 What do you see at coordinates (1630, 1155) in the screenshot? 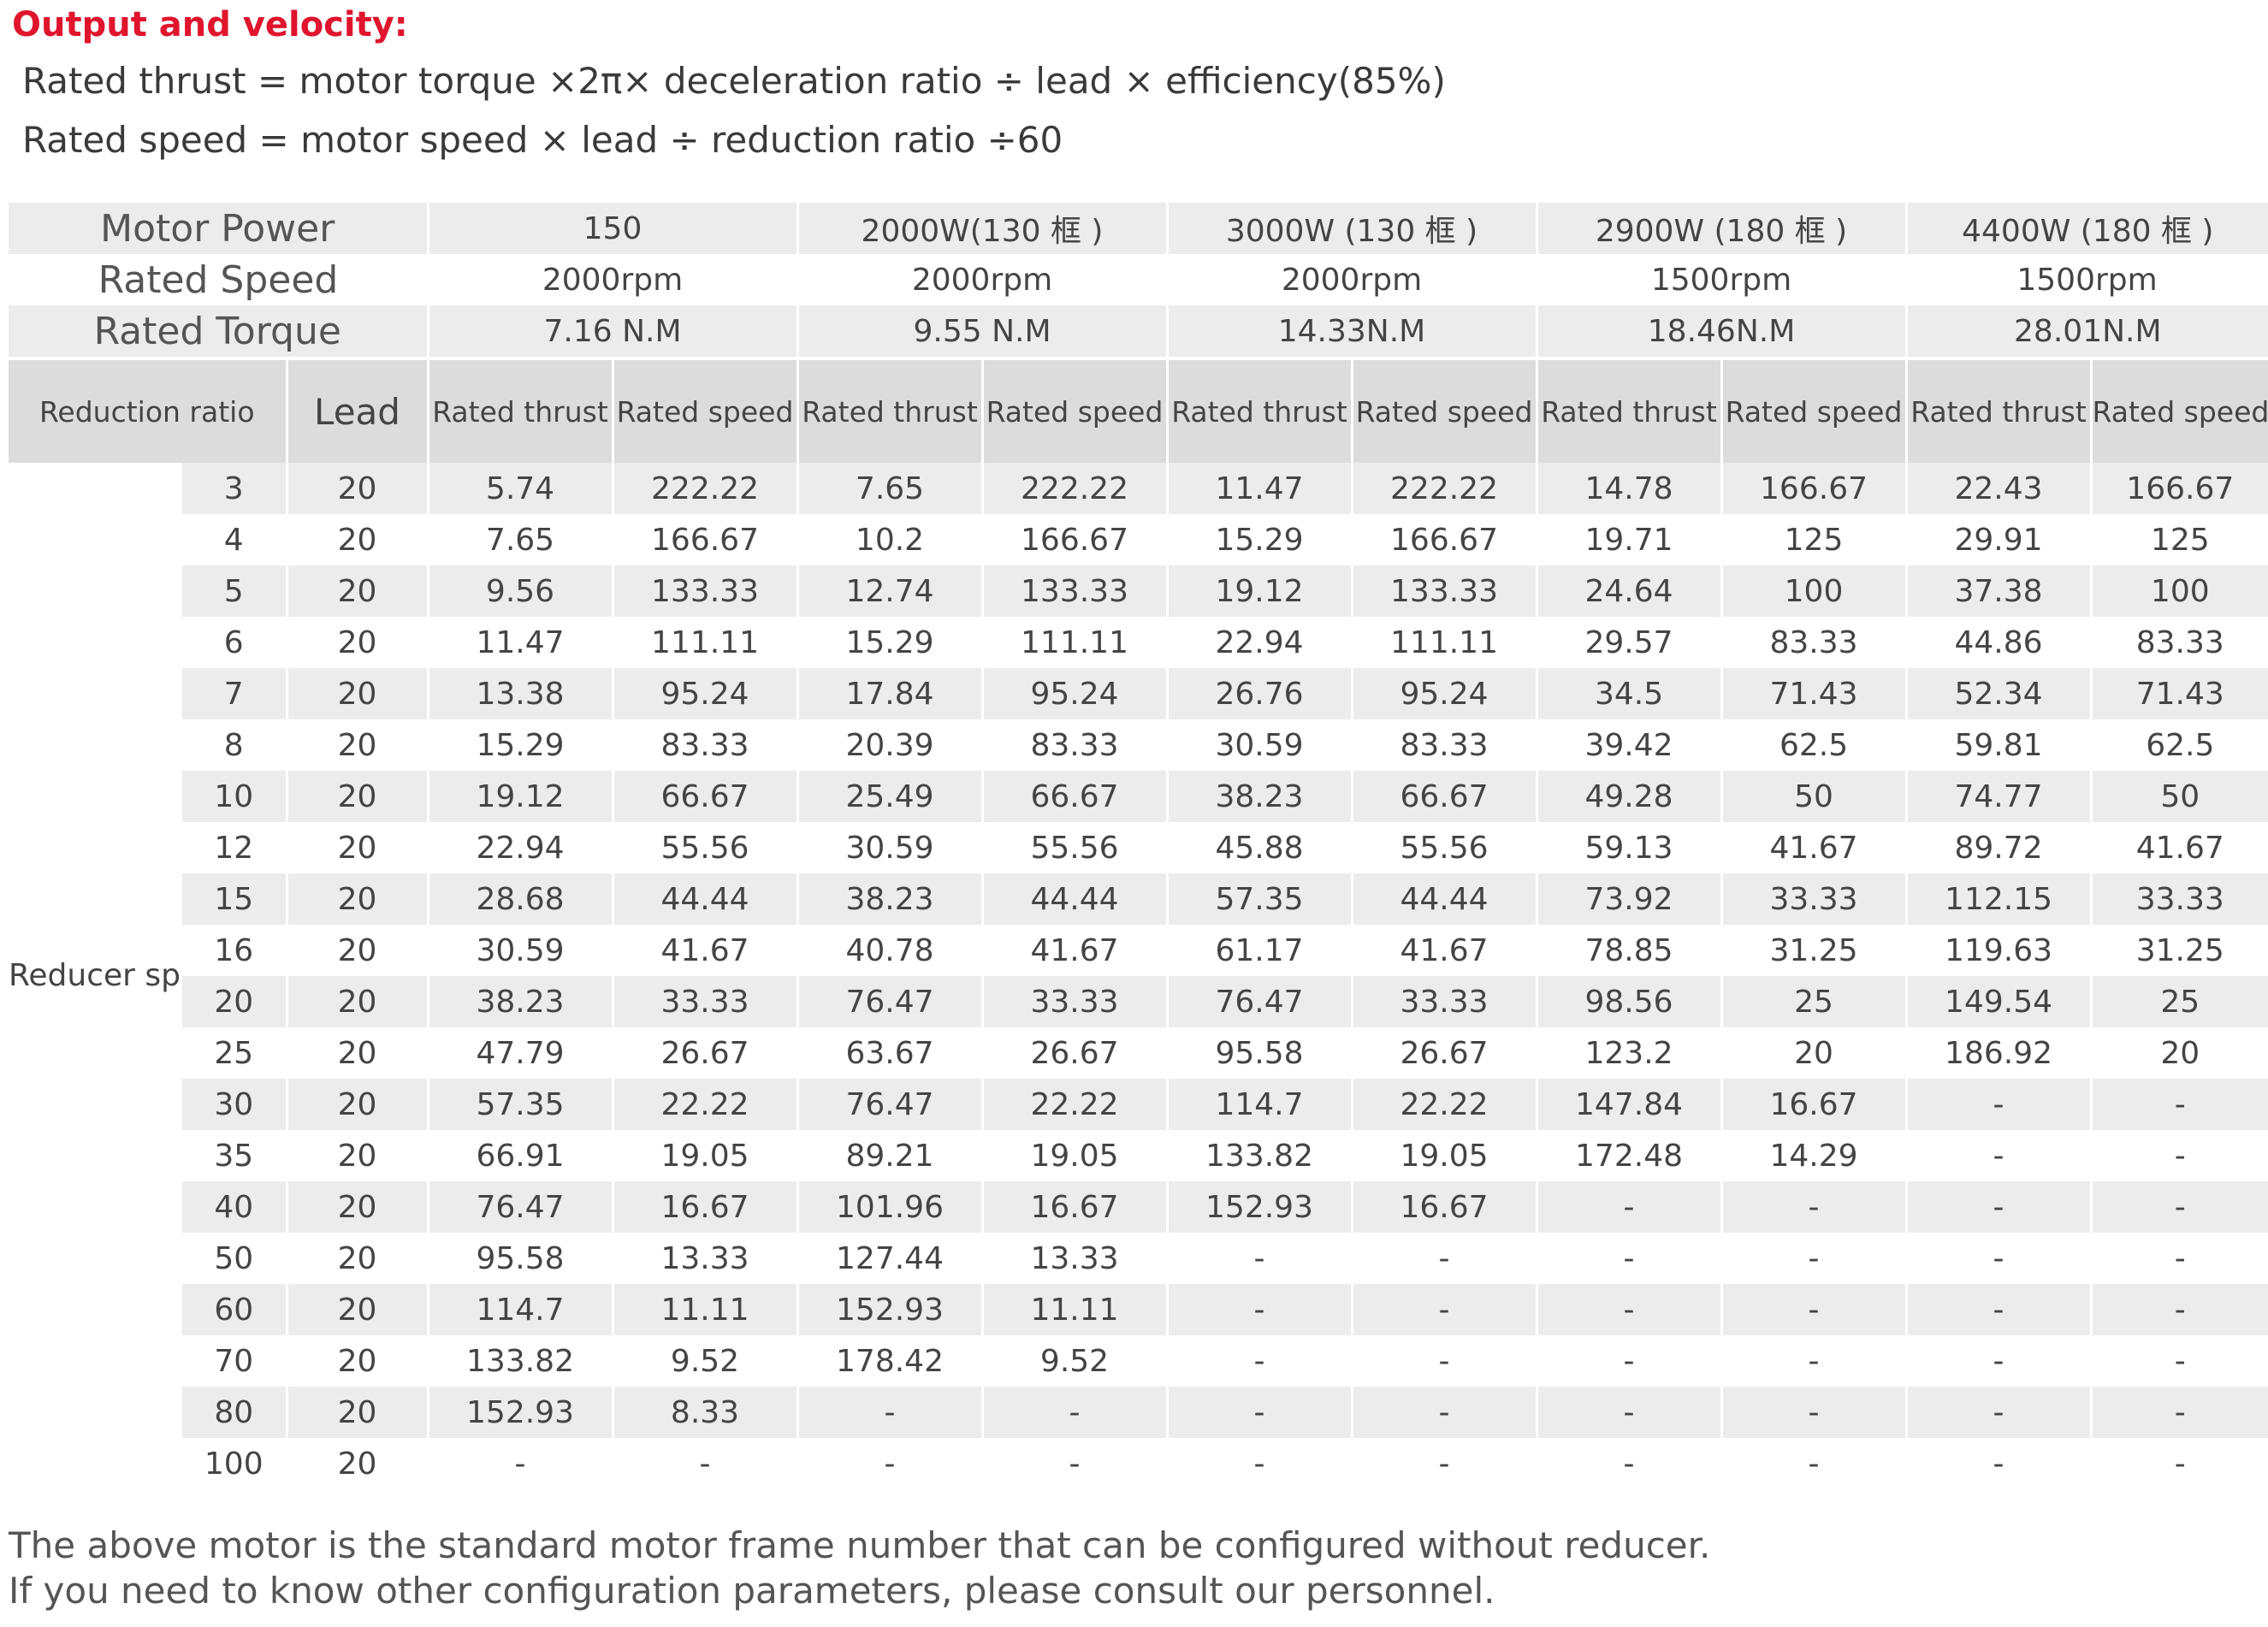
I see `rated-thrust-cell: 172.48` at bounding box center [1630, 1155].